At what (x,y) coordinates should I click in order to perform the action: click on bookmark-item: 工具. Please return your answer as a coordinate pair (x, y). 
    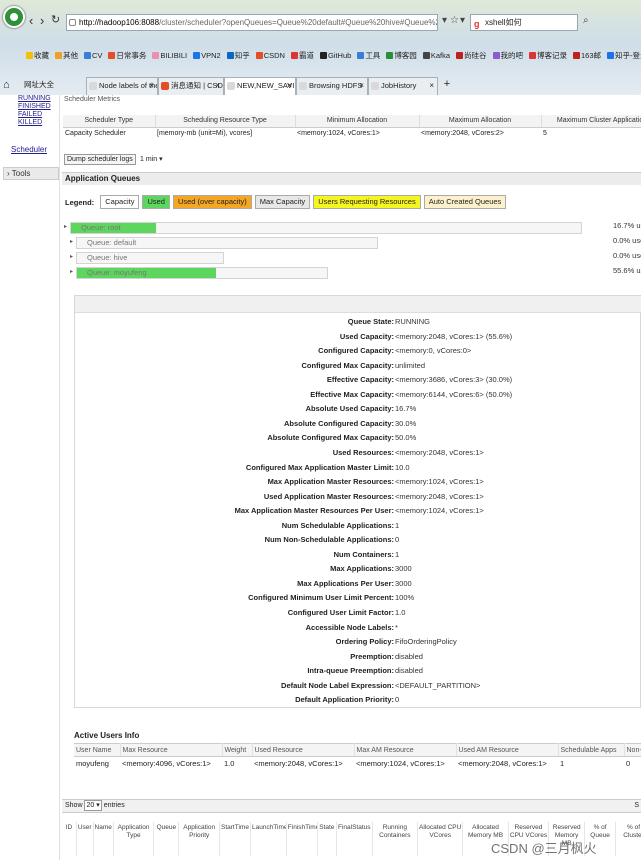
    Looking at the image, I should click on (368, 55).